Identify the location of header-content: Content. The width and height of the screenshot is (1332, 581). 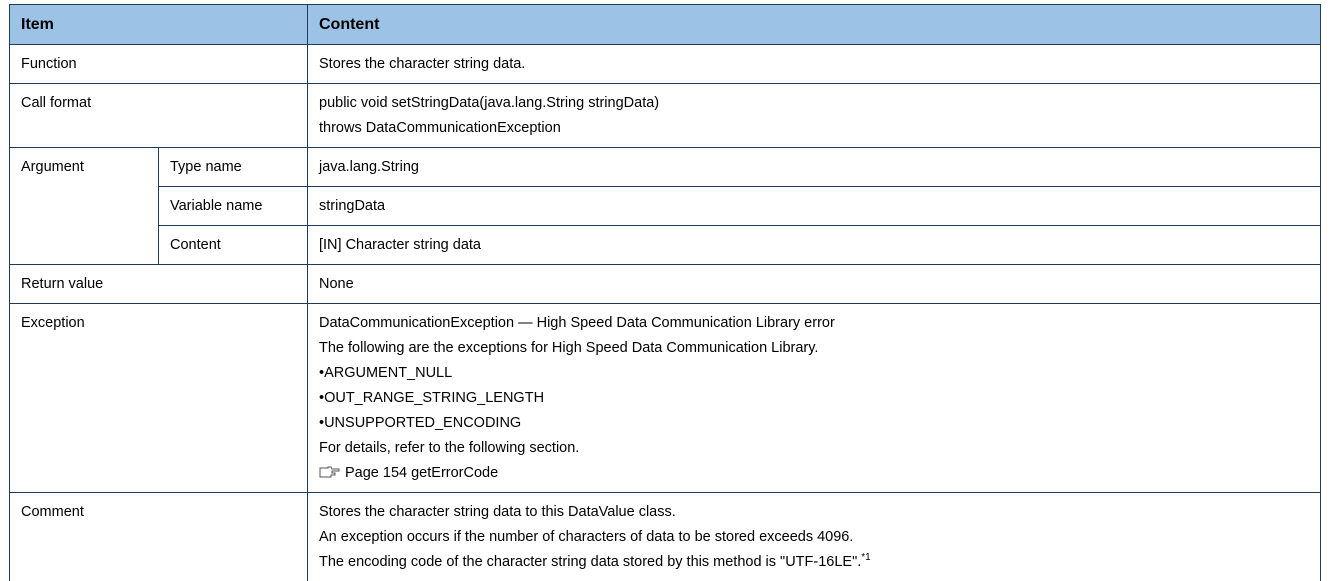
(814, 25).